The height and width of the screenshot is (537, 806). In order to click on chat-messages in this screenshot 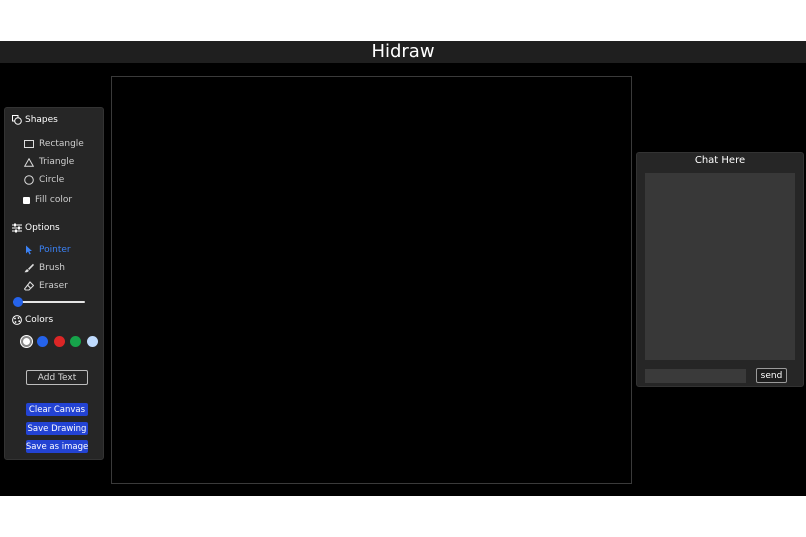, I will do `click(720, 266)`.